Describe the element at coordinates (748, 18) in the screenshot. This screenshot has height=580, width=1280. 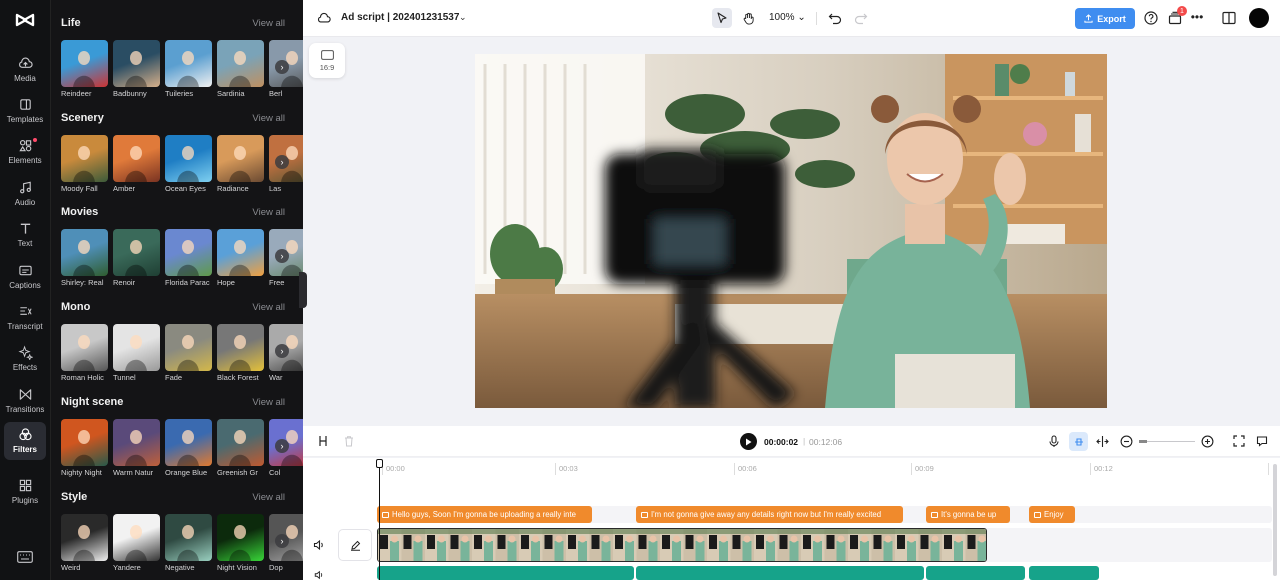
I see `hand-tool-button` at that location.